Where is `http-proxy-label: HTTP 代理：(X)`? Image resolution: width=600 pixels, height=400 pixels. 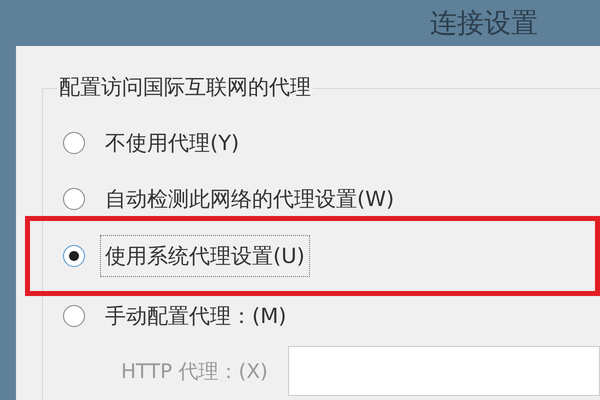 http-proxy-label: HTTP 代理：(X) is located at coordinates (194, 371).